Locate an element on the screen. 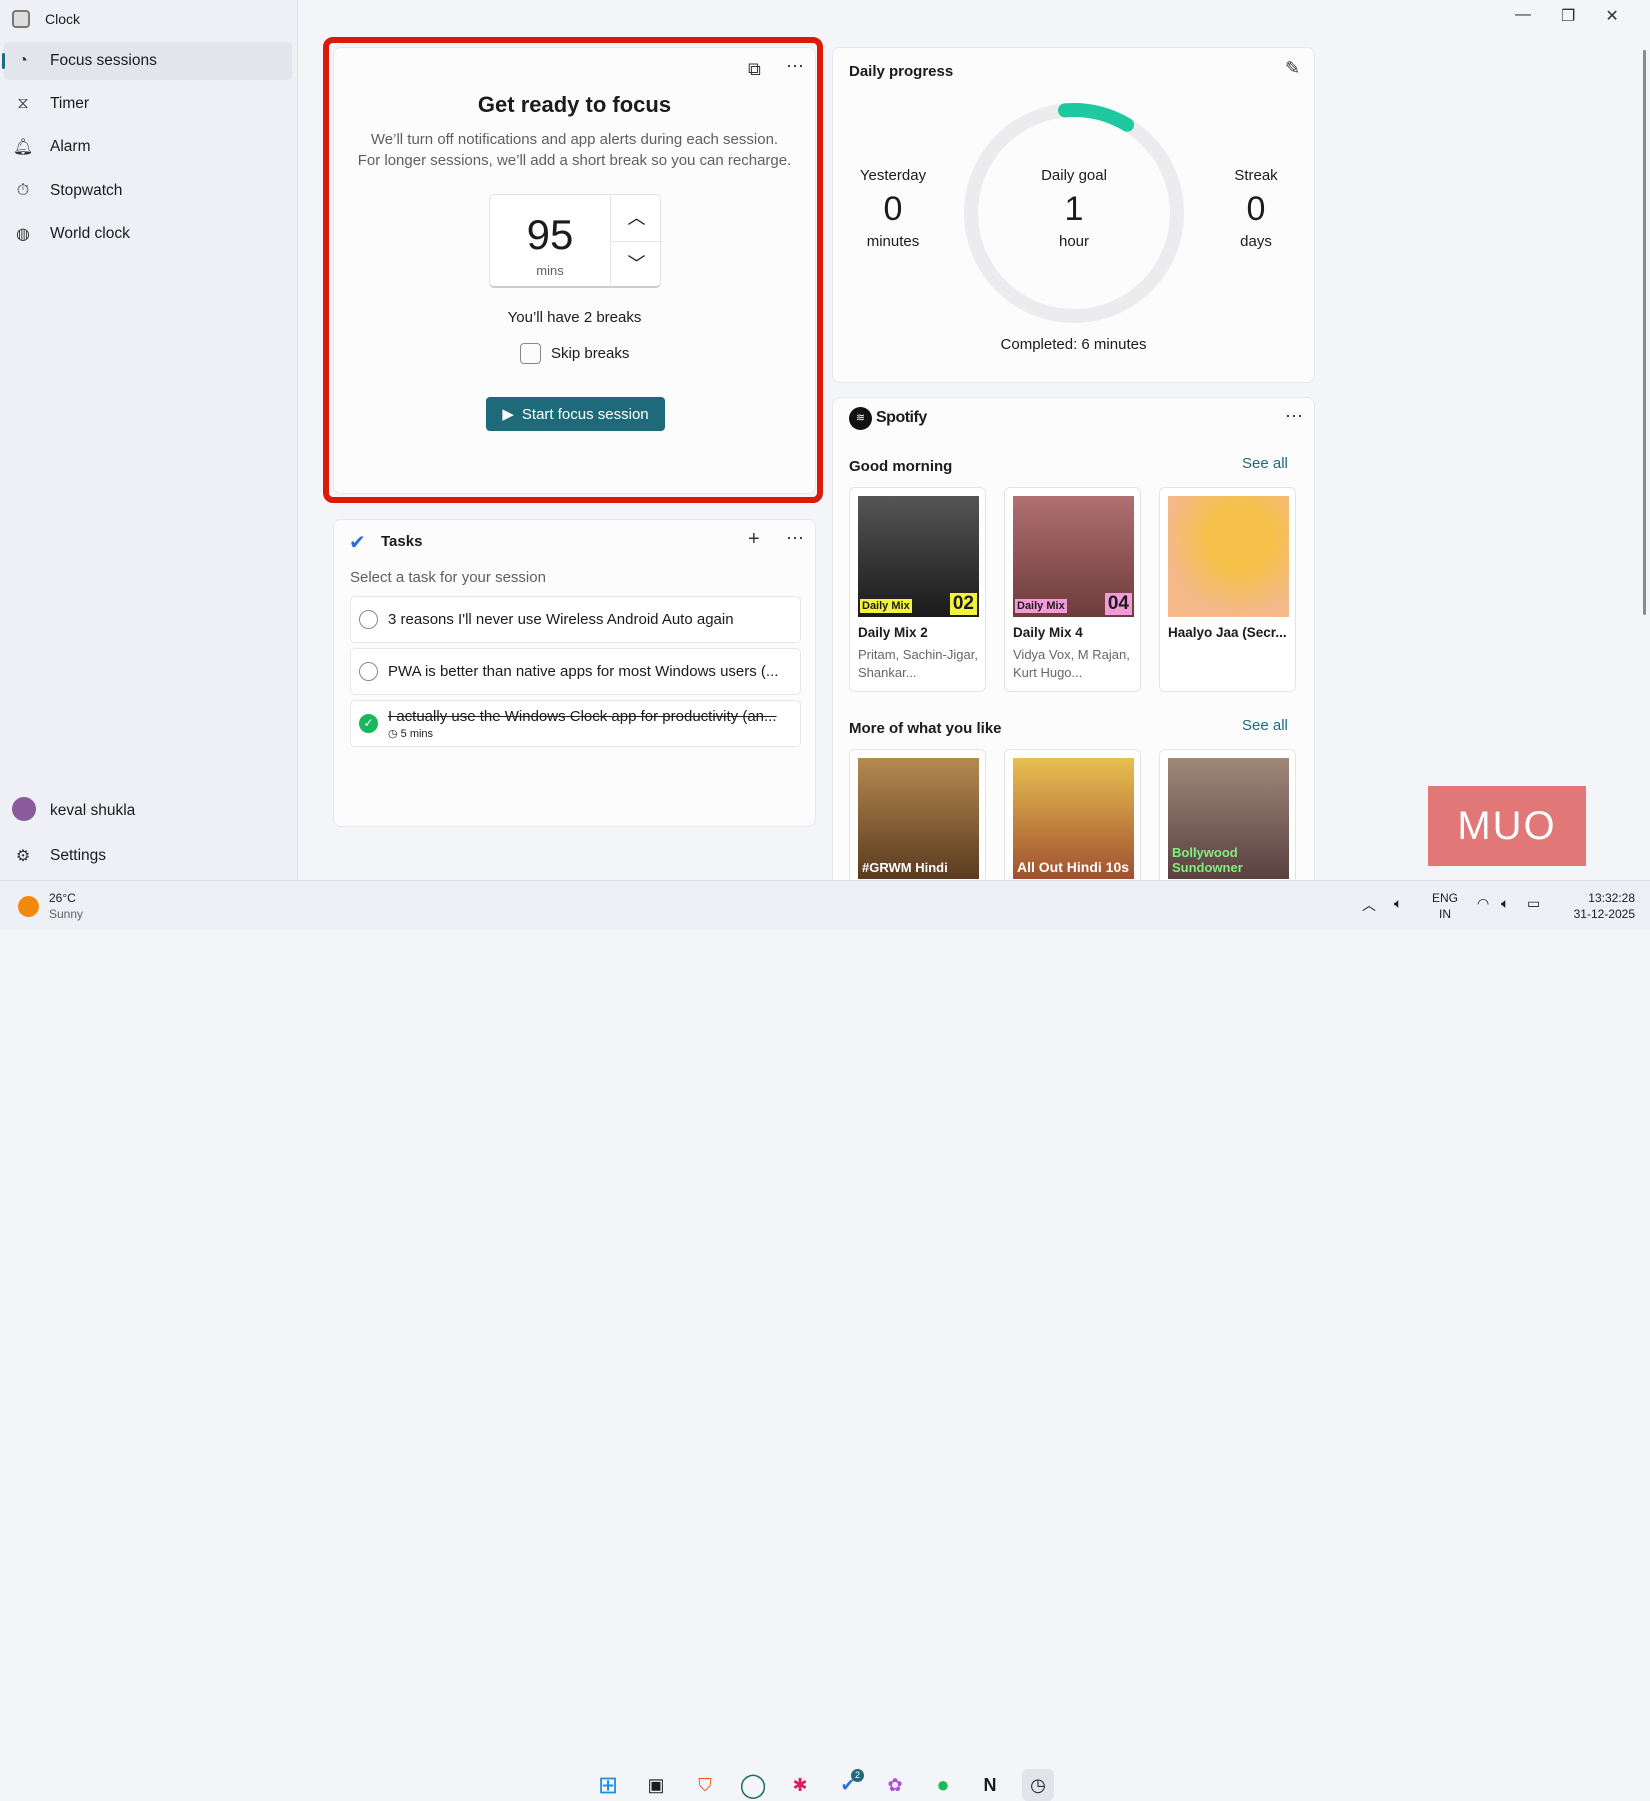 This screenshot has width=1650, height=1801. clock-date: 13:32:28 31-12-2025 is located at coordinates (1597, 906).